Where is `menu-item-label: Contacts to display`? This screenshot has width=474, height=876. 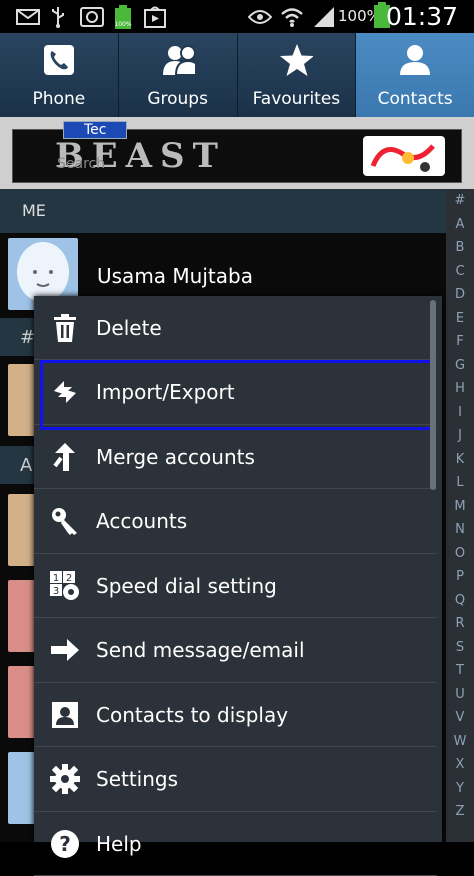
menu-item-label: Contacts to display is located at coordinates (192, 714).